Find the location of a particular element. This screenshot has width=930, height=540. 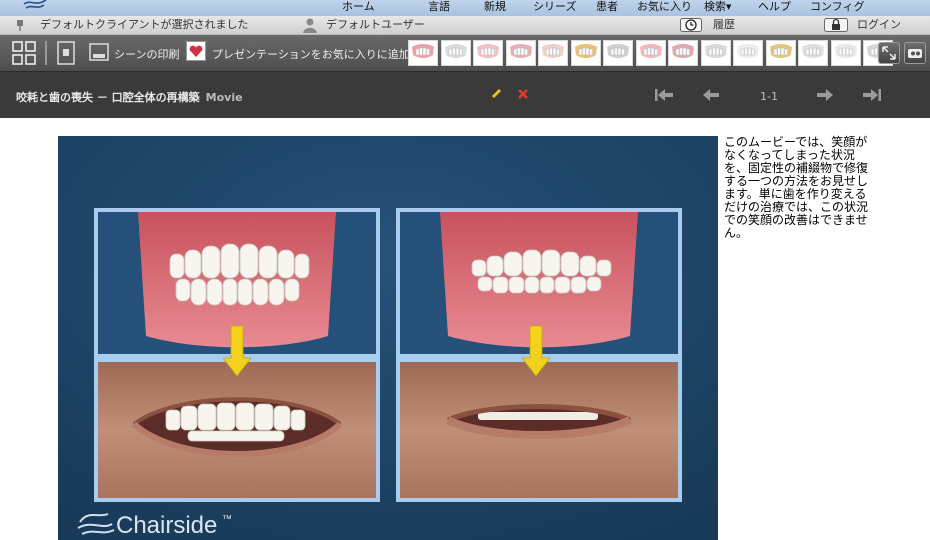

add-favorite-button: プレゼンテーションをお気に入りに追加 is located at coordinates (311, 54).